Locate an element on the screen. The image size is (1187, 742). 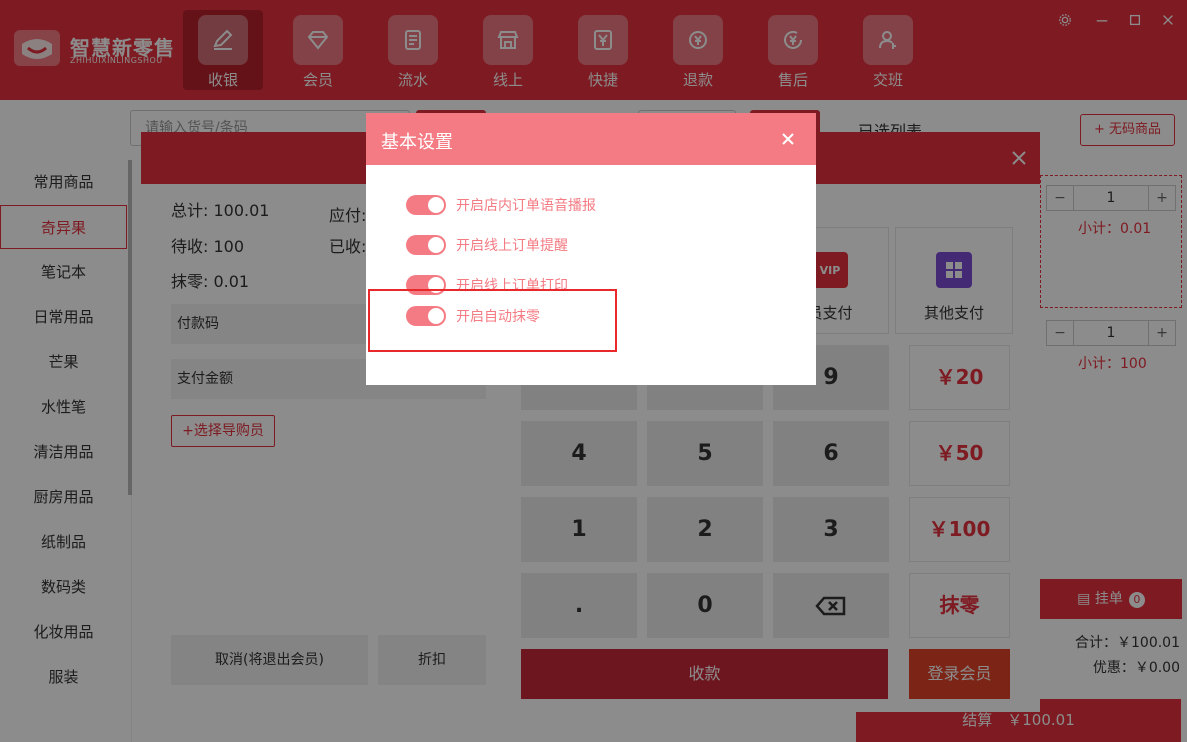
close-icon is located at coordinates (788, 139).